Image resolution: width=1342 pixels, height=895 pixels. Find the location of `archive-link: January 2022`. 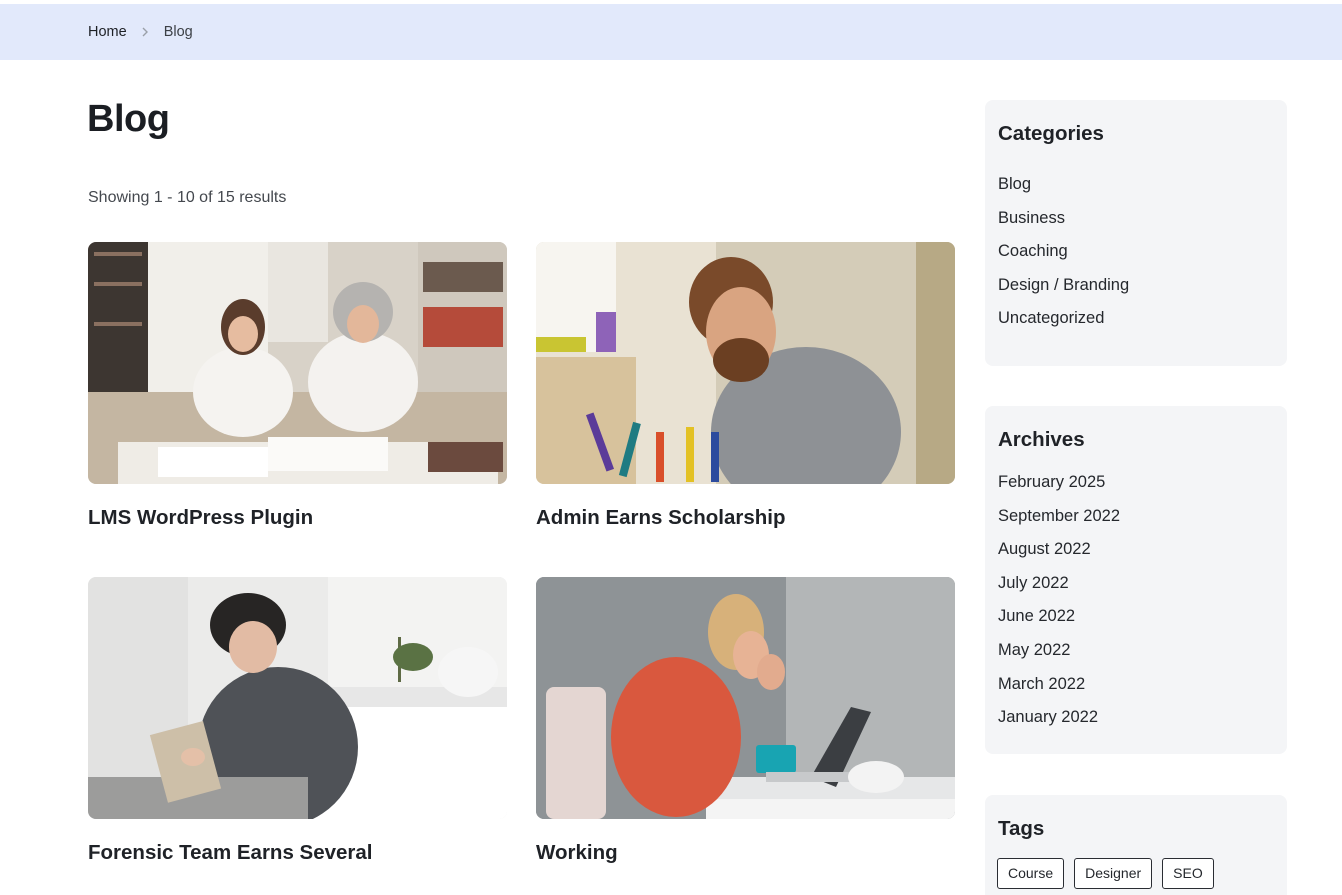

archive-link: January 2022 is located at coordinates (1048, 717).